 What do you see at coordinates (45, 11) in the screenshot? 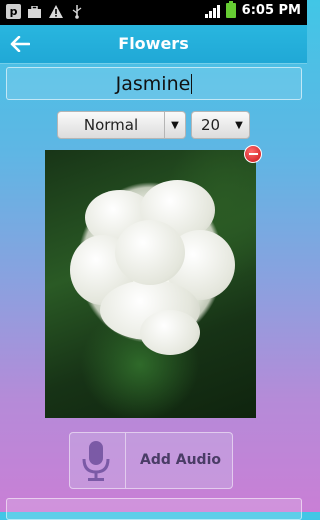
I see `notification-icons: p` at bounding box center [45, 11].